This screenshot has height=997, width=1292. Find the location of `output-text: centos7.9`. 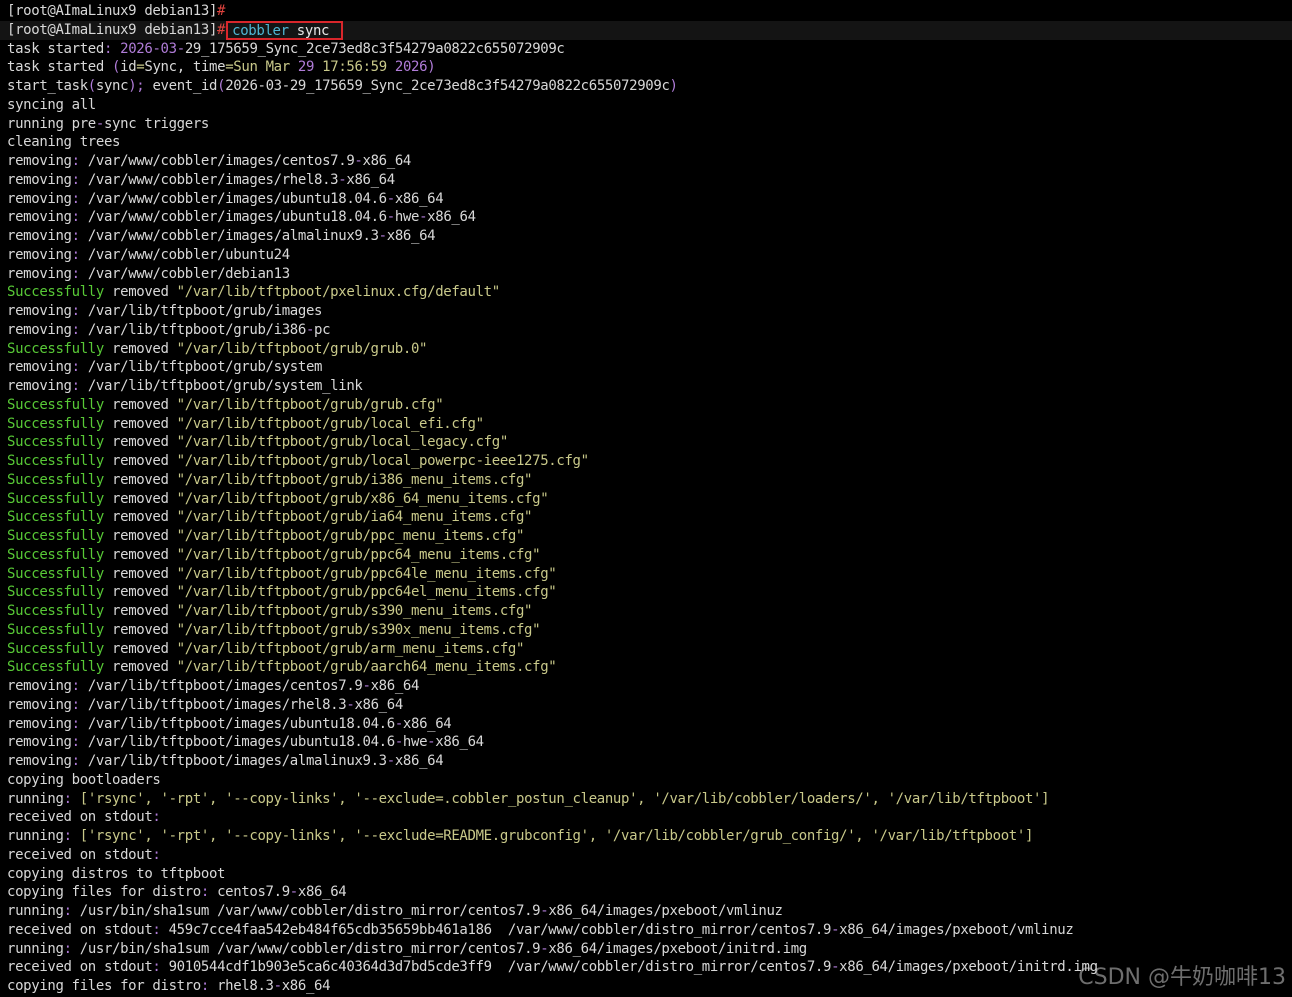

output-text: centos7.9 is located at coordinates (249, 892).